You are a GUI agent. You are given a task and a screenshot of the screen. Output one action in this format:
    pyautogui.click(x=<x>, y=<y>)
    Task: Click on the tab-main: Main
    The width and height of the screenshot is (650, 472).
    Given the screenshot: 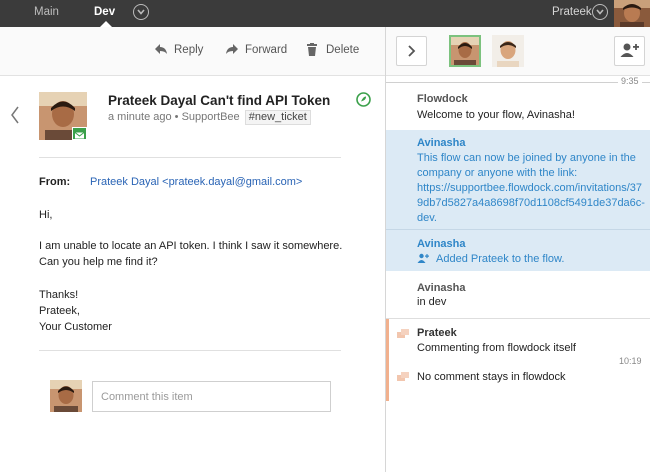 What is the action you would take?
    pyautogui.click(x=46, y=13)
    